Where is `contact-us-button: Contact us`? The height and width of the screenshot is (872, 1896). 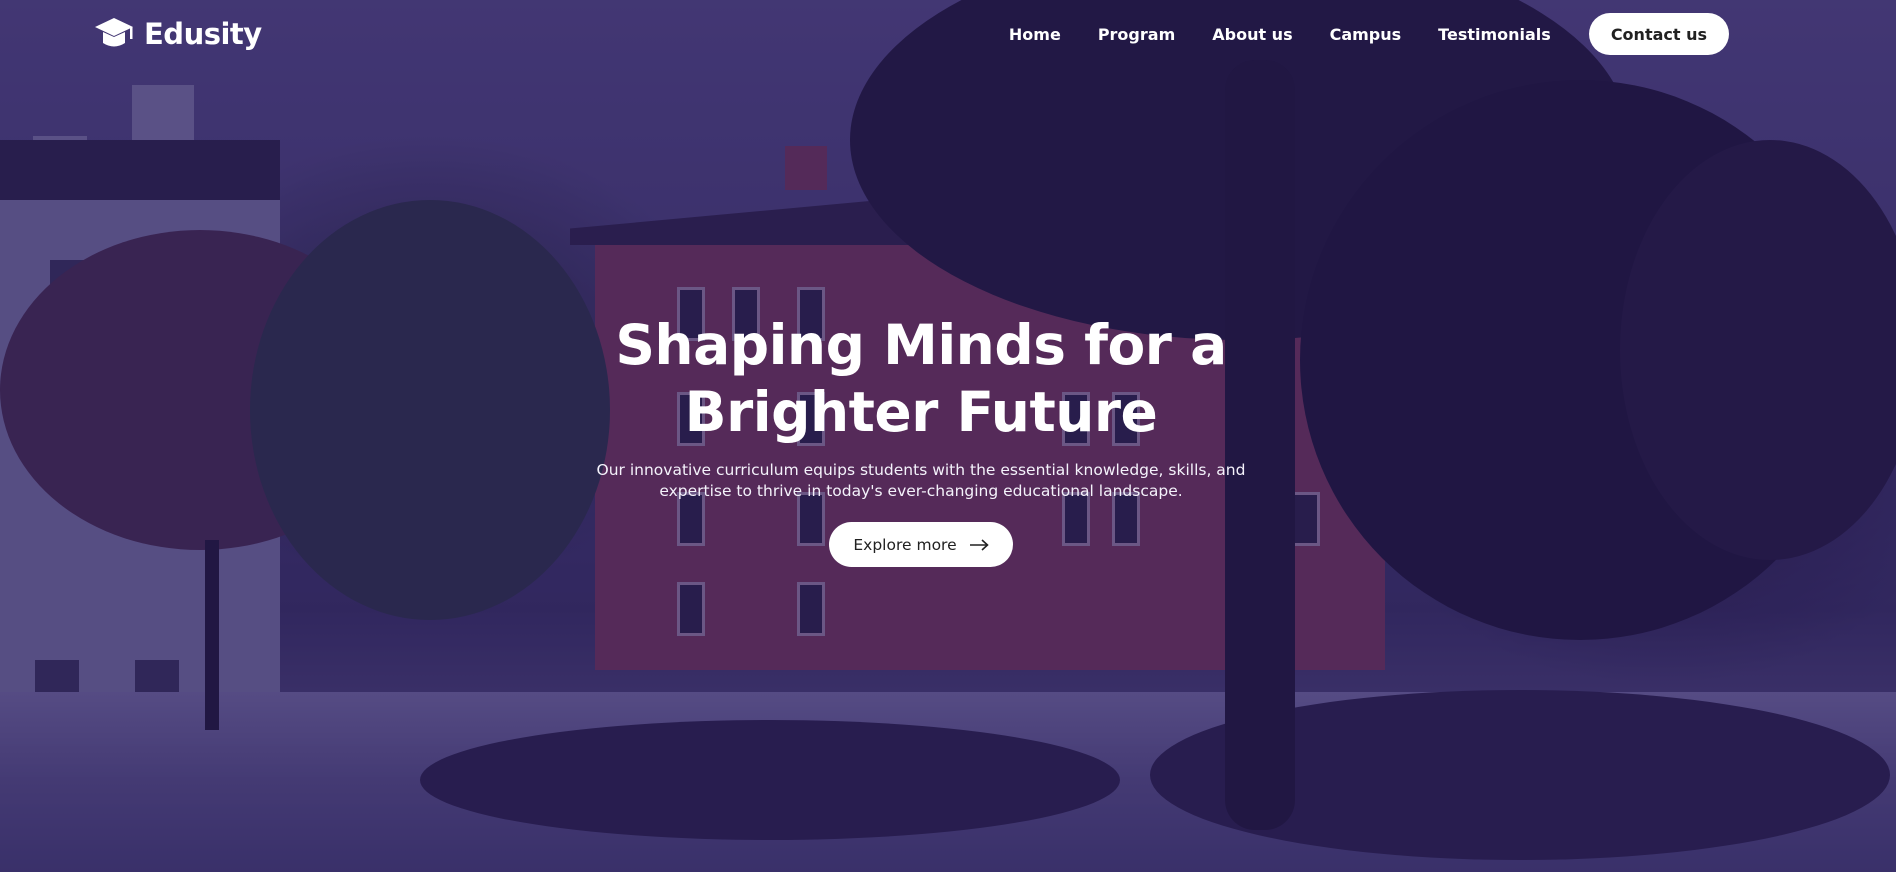 contact-us-button: Contact us is located at coordinates (1658, 34).